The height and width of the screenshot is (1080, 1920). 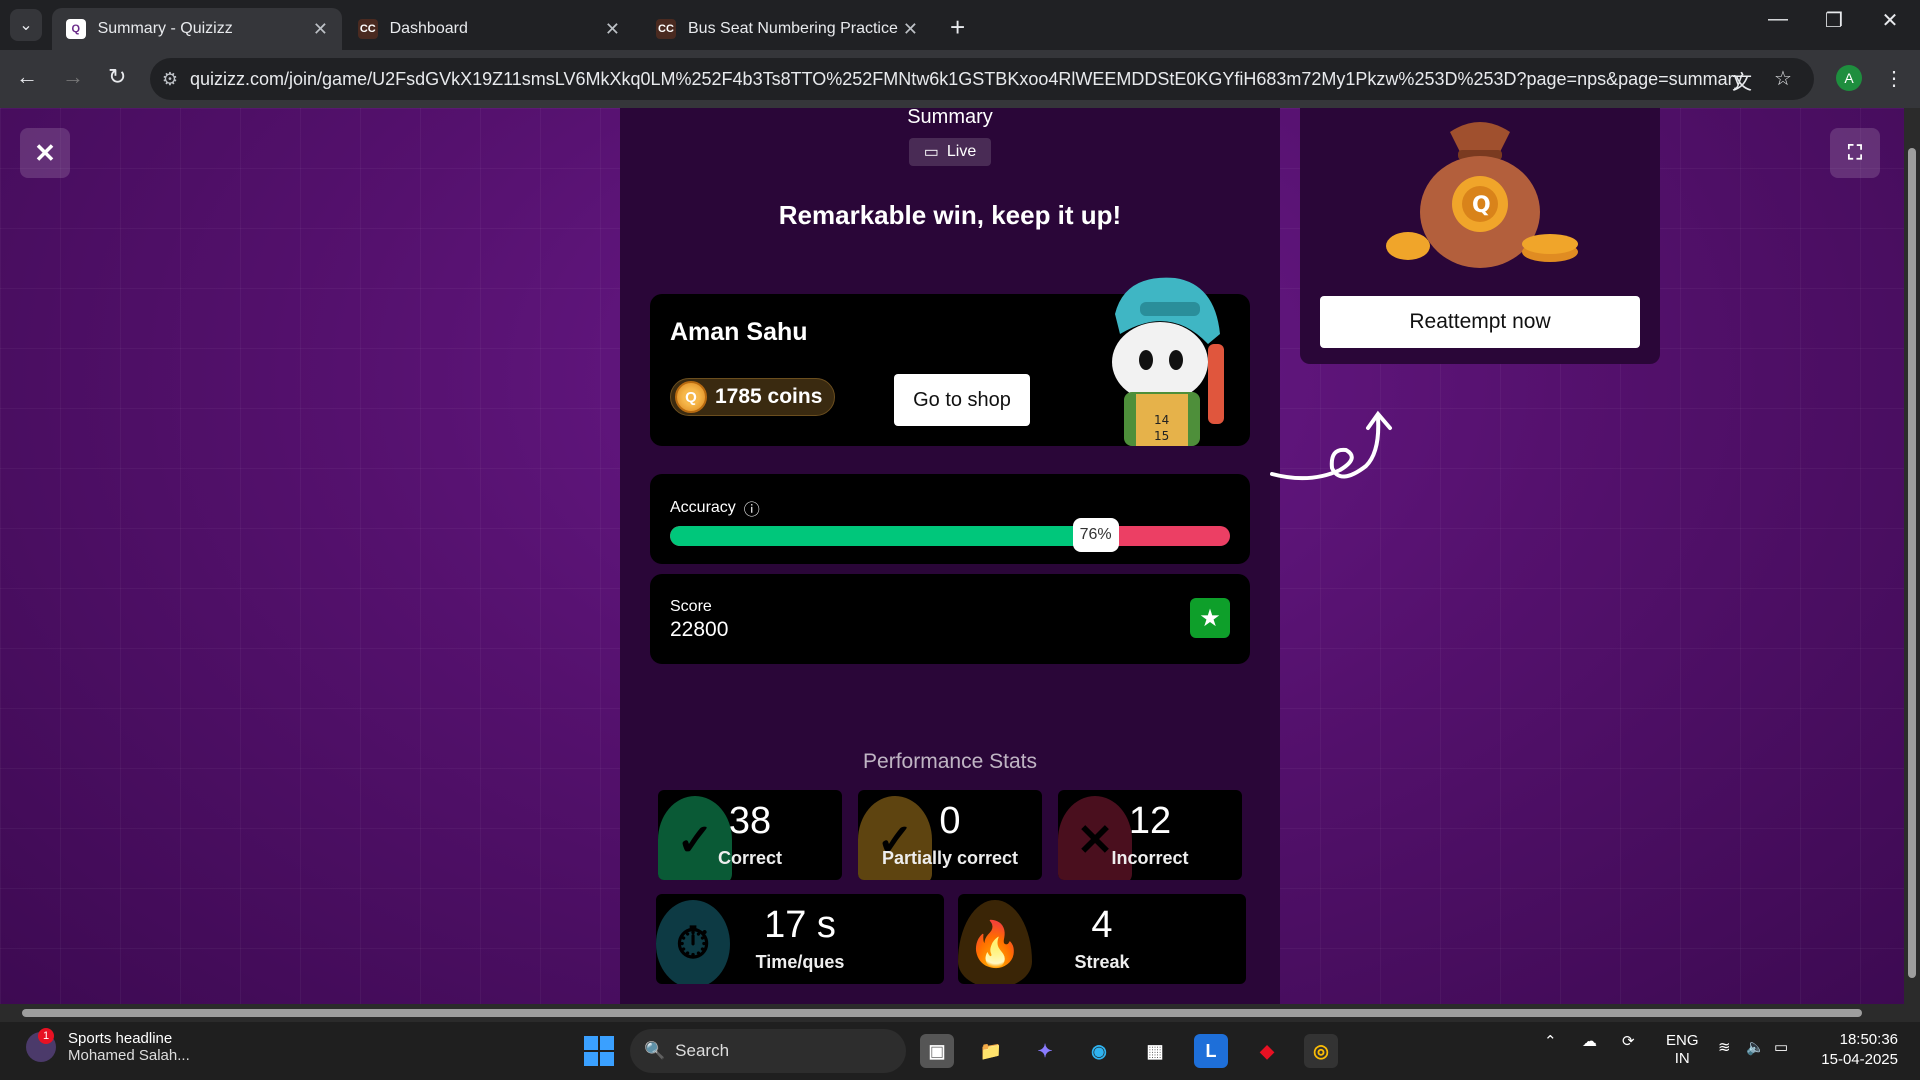 I want to click on svg-text: 15, so click(x=1161, y=436).